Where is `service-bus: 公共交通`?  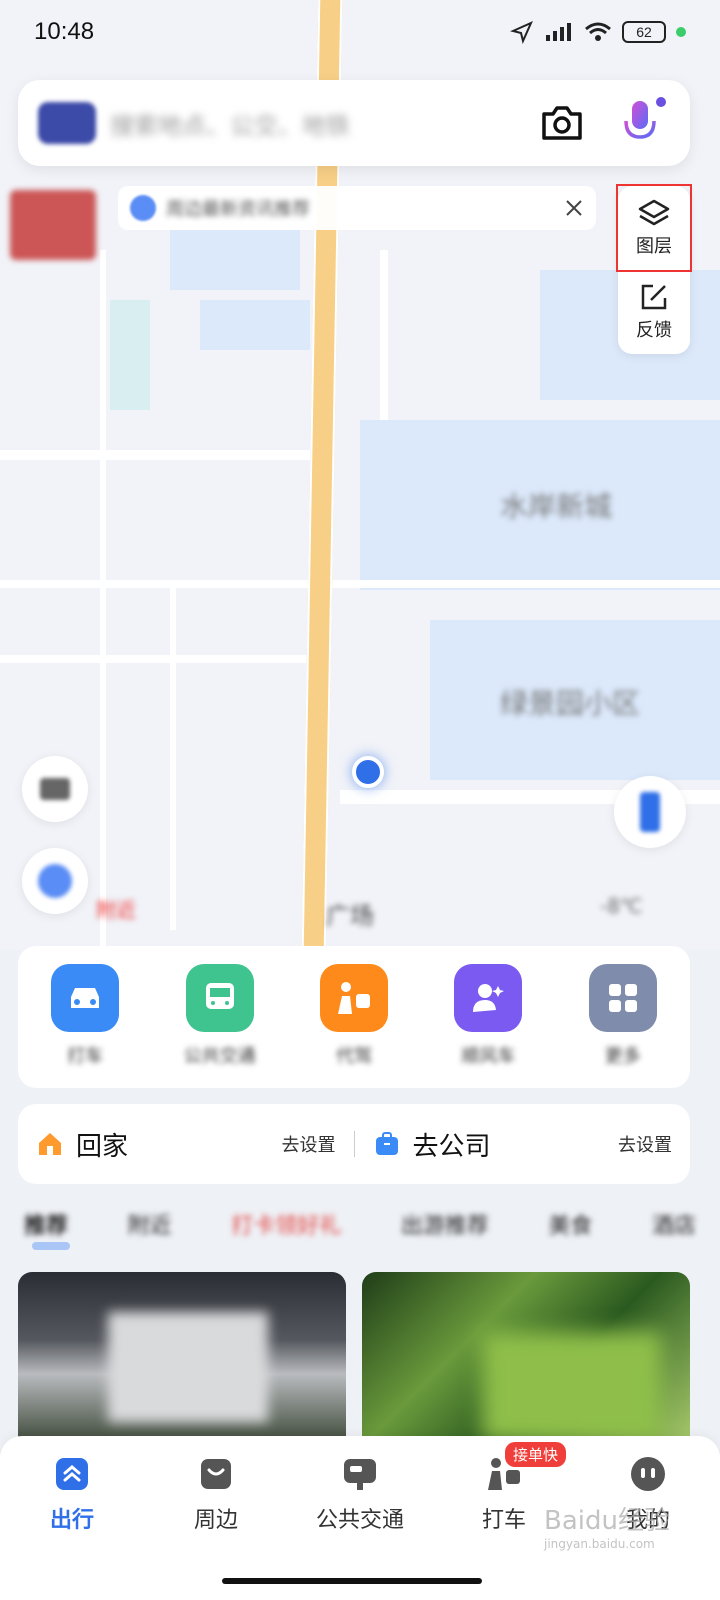 service-bus: 公共交通 is located at coordinates (220, 1016).